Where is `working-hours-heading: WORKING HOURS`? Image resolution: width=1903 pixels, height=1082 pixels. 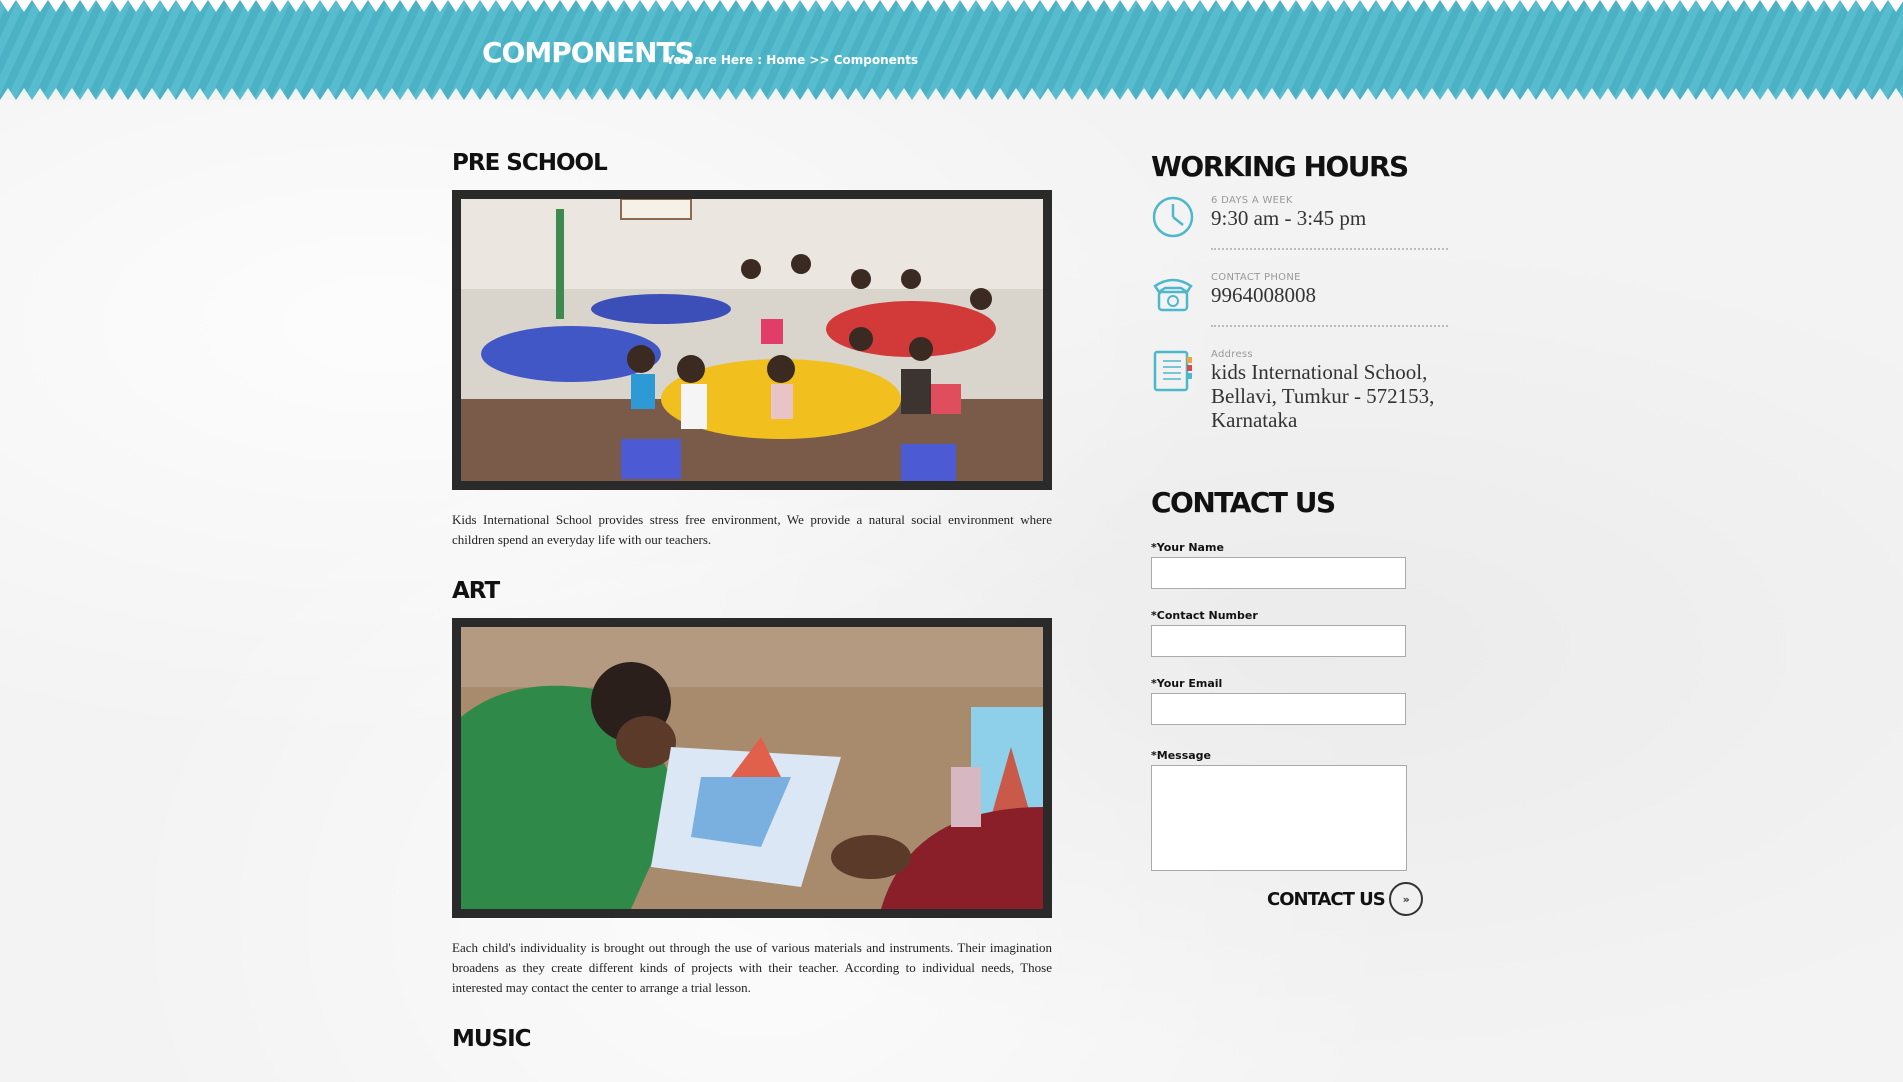
working-hours-heading: WORKING HOURS is located at coordinates (1280, 166).